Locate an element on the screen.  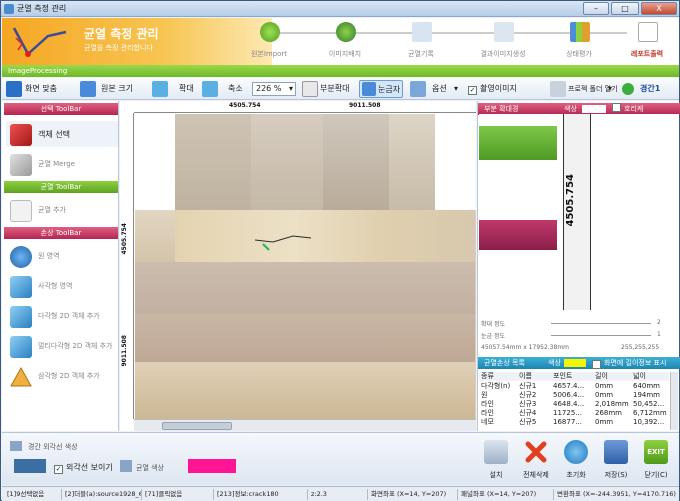
exit-icon: EXIT is located at coordinates (656, 452).